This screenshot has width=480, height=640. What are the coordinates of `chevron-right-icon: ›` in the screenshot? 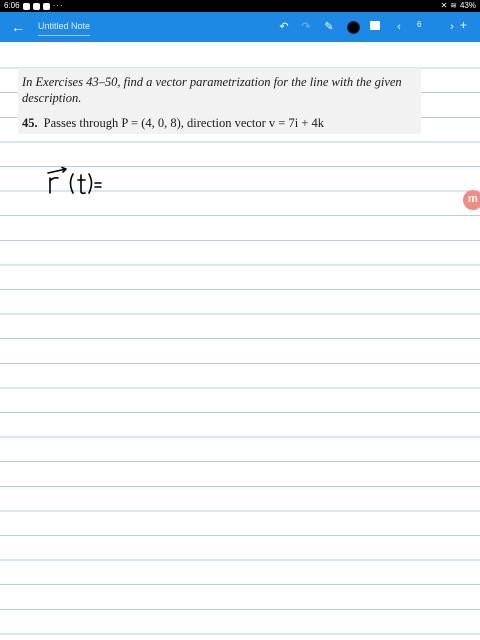 It's located at (452, 27).